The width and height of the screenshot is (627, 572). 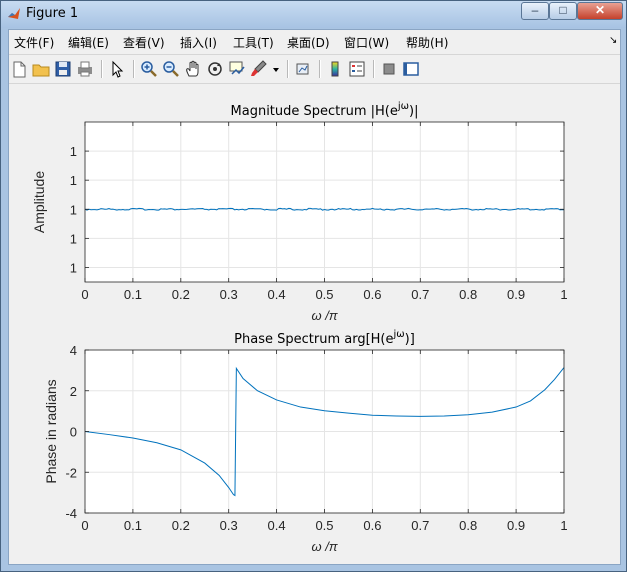 What do you see at coordinates (308, 42) in the screenshot?
I see `menu-desktop: 桌面(D)` at bounding box center [308, 42].